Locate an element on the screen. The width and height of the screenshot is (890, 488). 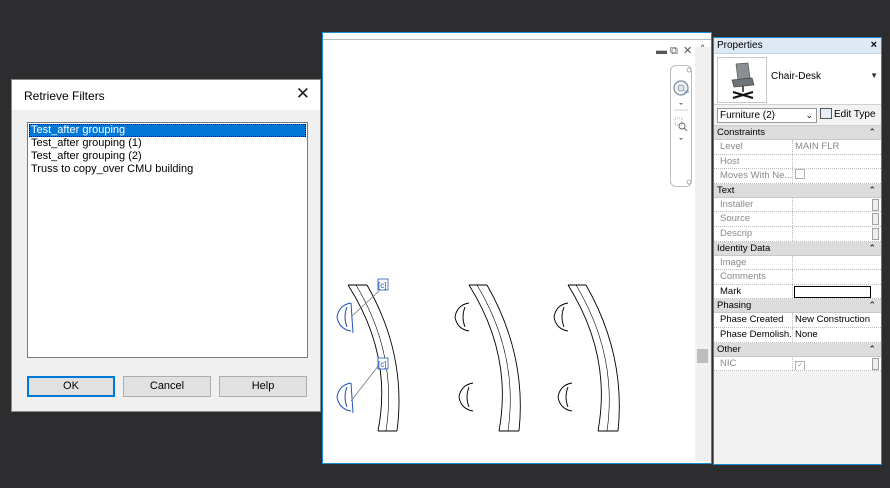
property-row: Installer is located at coordinates (797, 205).